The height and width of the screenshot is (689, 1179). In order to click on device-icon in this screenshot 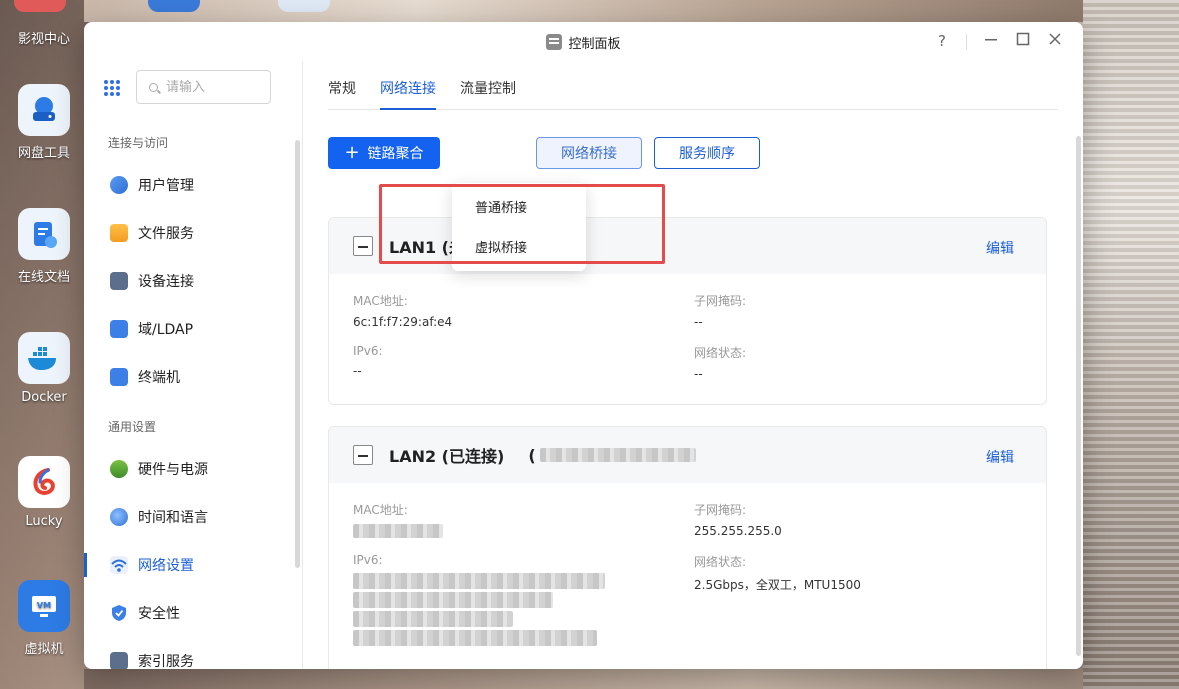, I will do `click(119, 281)`.